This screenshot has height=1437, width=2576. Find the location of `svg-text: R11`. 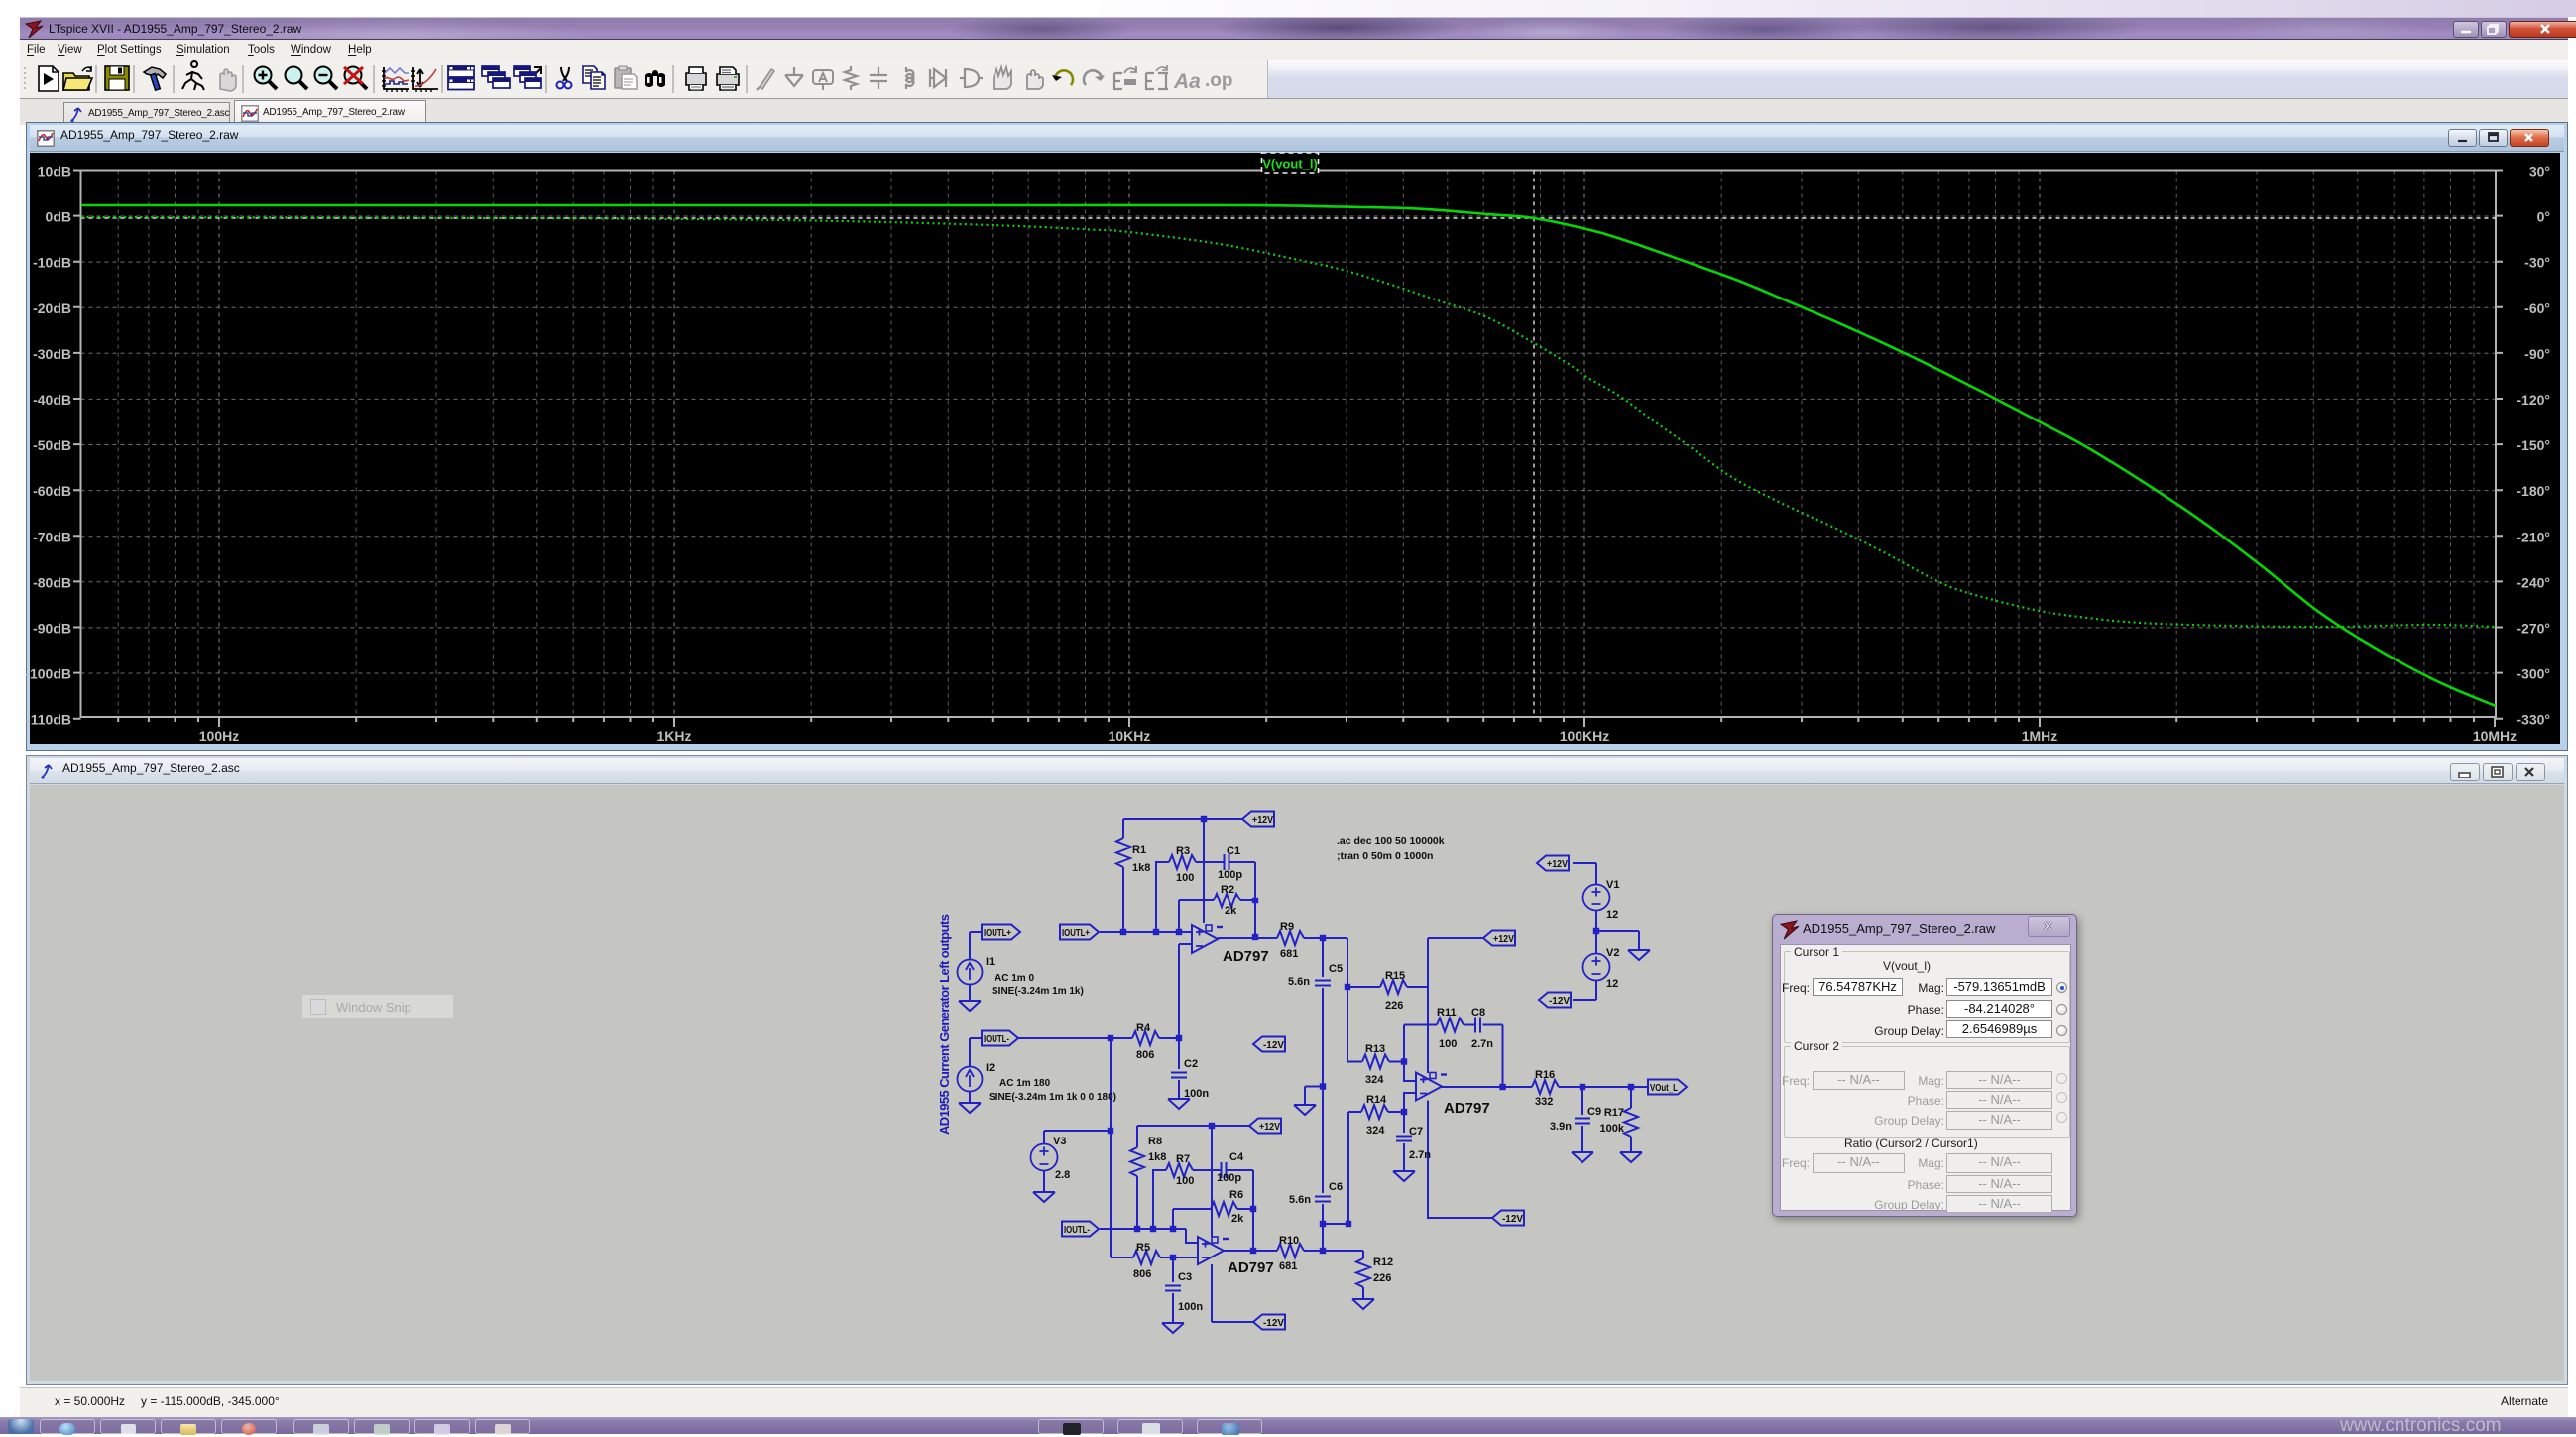

svg-text: R11 is located at coordinates (1447, 1012).